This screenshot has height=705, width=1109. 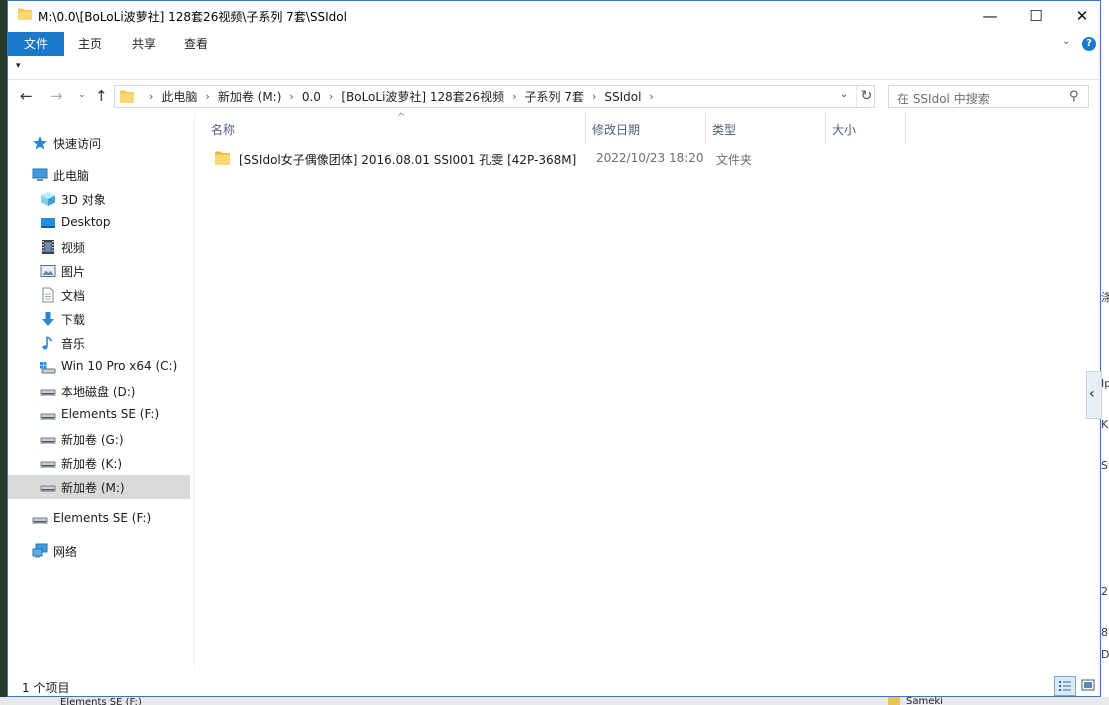 What do you see at coordinates (1105, 297) in the screenshot?
I see `background-text: 涤` at bounding box center [1105, 297].